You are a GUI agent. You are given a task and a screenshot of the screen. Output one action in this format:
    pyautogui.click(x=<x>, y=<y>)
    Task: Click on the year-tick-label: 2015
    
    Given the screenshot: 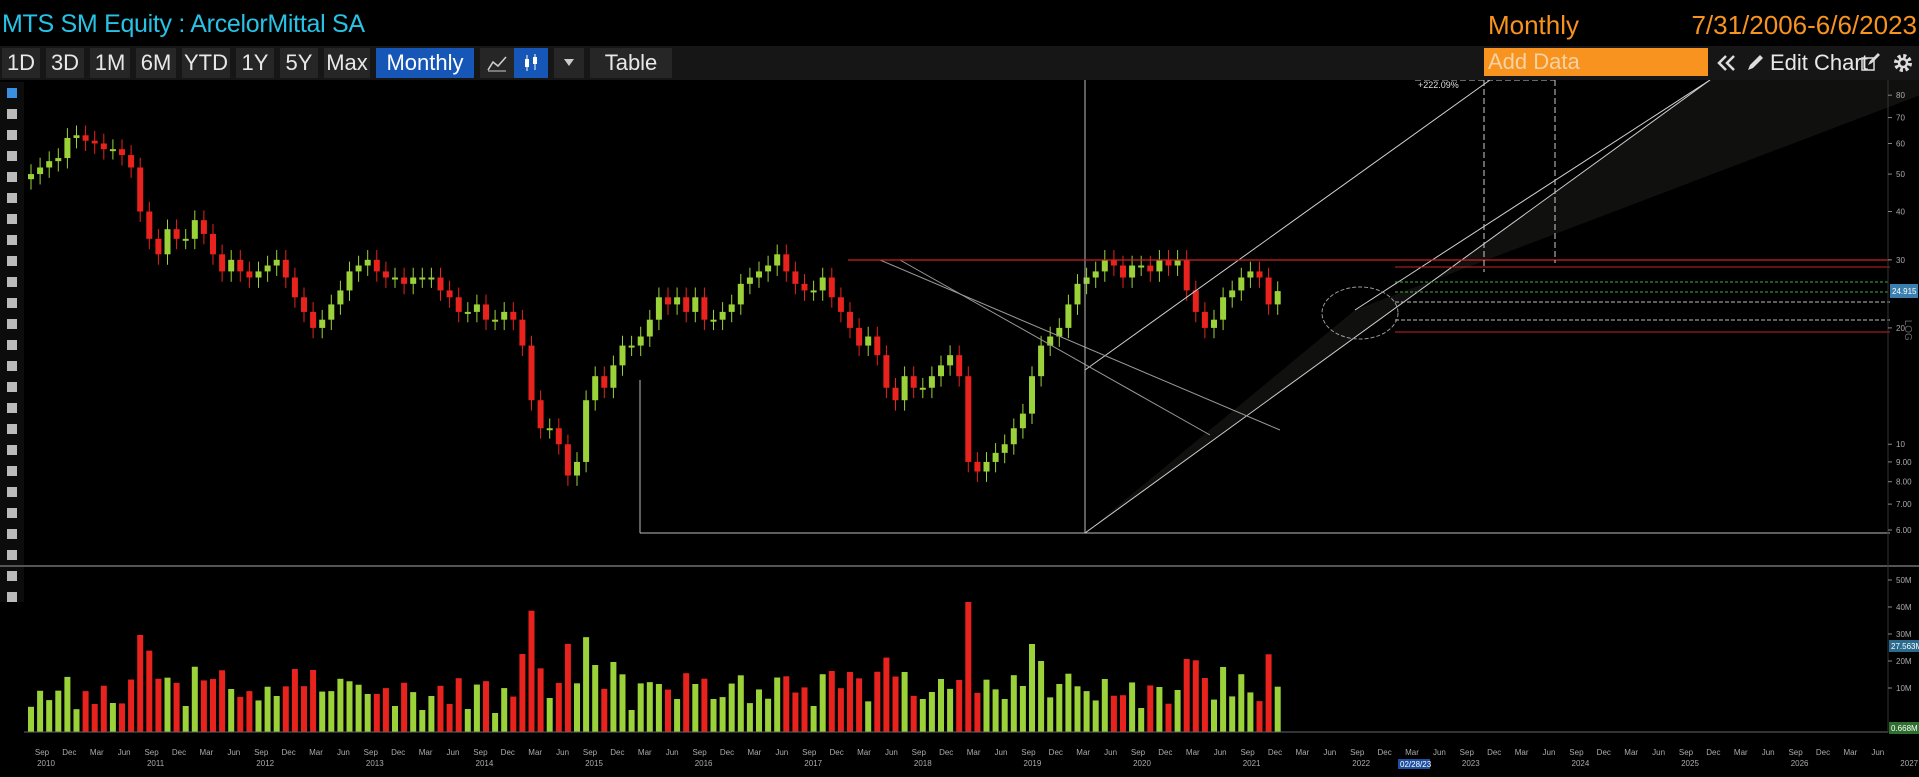 What is the action you would take?
    pyautogui.click(x=594, y=763)
    